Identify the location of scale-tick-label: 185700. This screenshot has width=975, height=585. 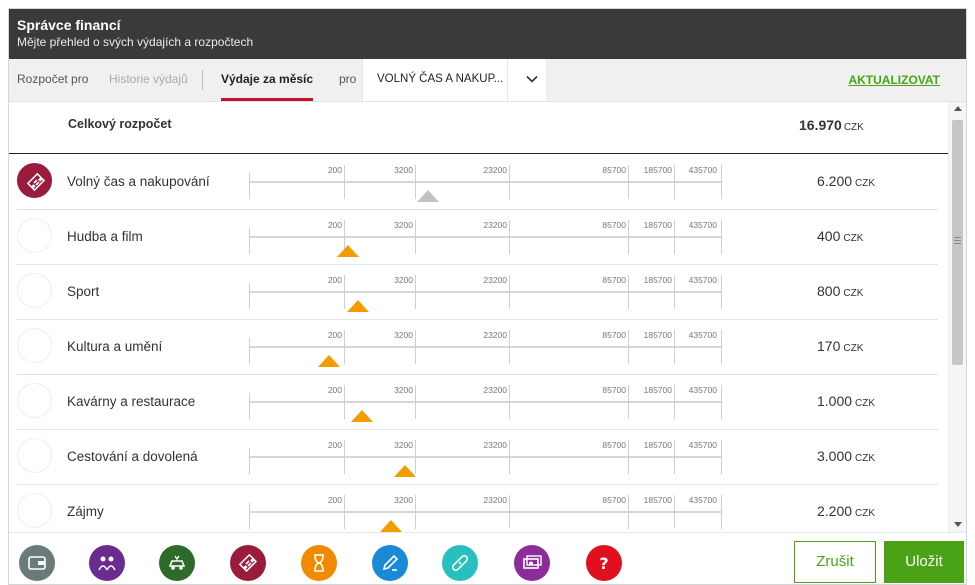
(657, 500).